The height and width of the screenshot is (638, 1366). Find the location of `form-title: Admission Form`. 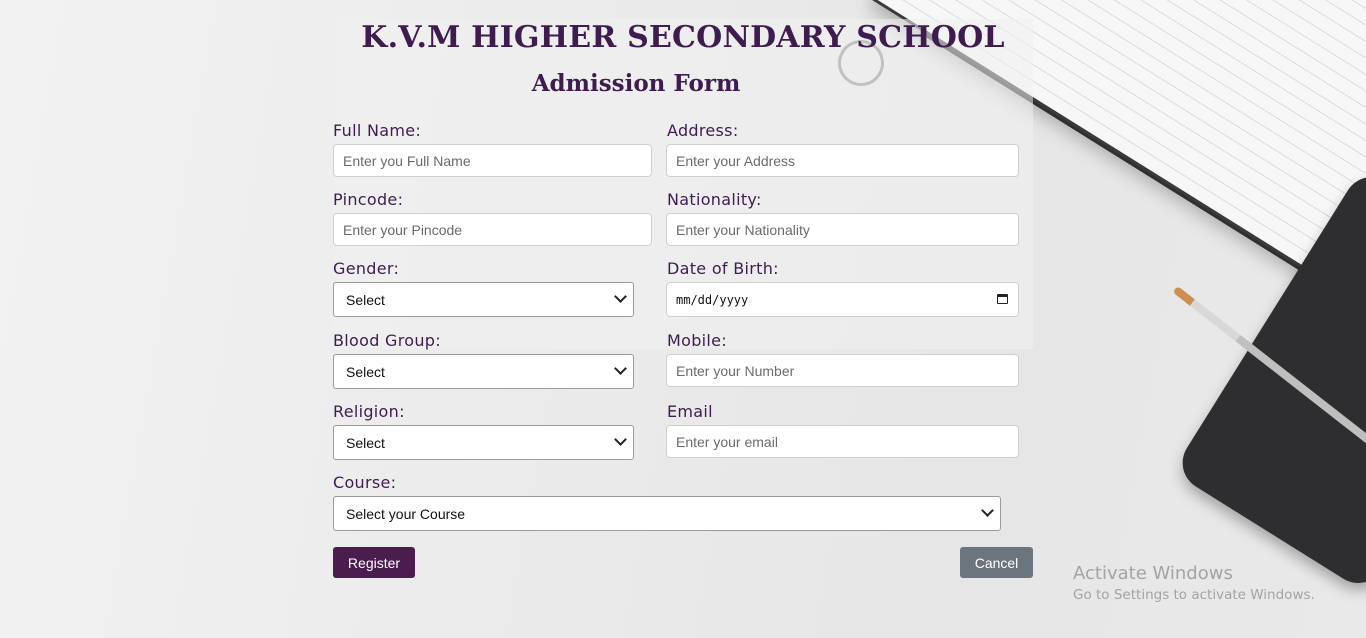

form-title: Admission Form is located at coordinates (636, 83).